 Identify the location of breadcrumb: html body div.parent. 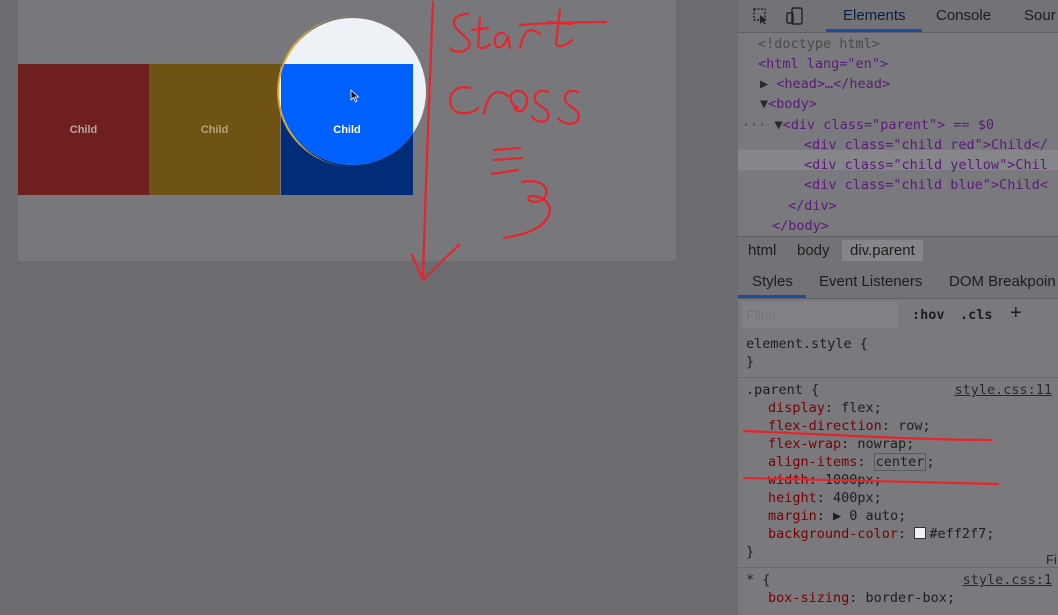
(898, 251).